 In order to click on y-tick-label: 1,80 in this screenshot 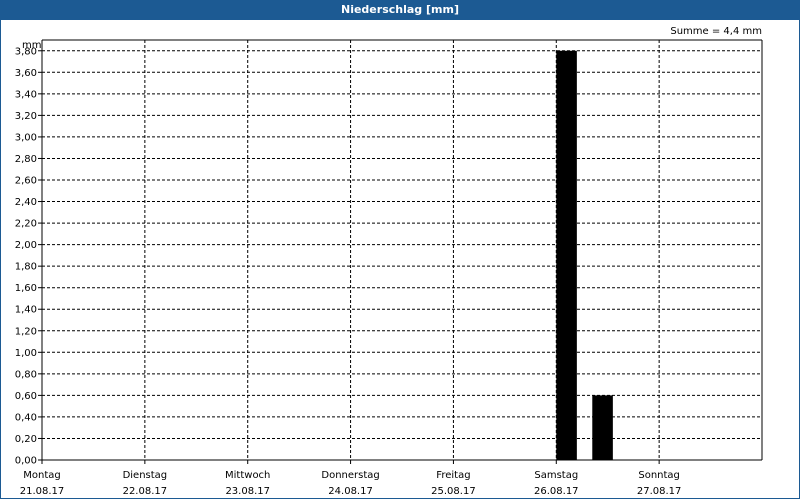, I will do `click(26, 267)`.